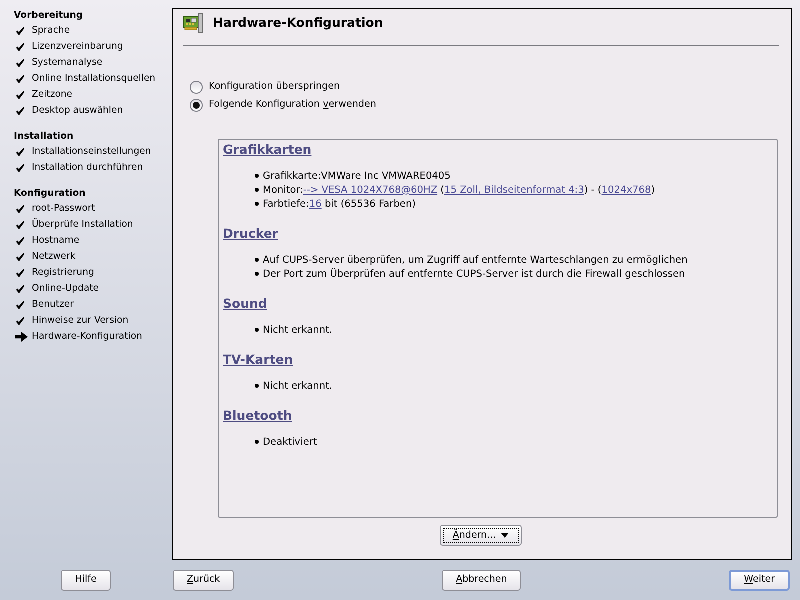  What do you see at coordinates (83, 225) in the screenshot?
I see `step-label: Überprüfe Installation` at bounding box center [83, 225].